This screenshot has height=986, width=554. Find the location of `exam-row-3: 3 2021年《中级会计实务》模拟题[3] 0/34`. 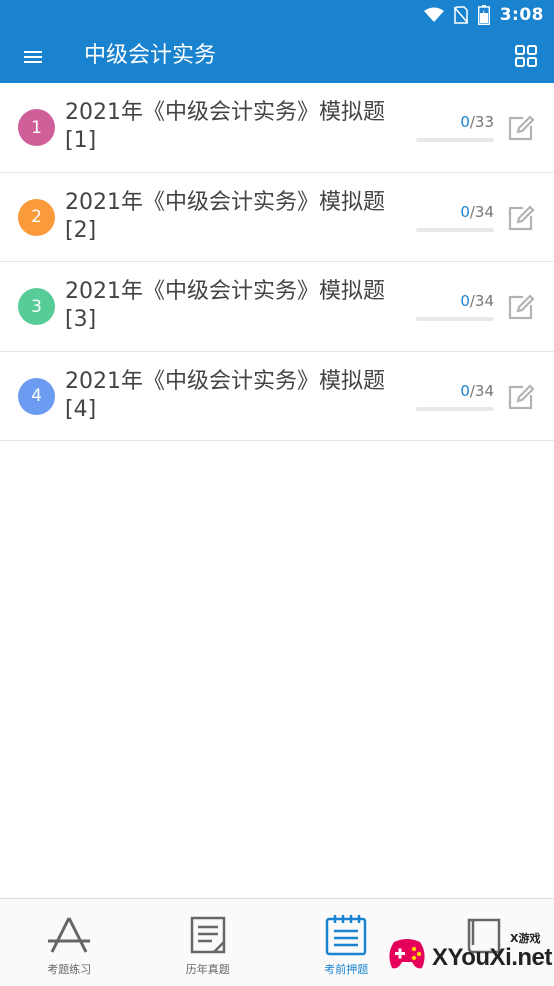

exam-row-3: 3 2021年《中级会计实务》模拟题[3] 0/34 is located at coordinates (277, 307).